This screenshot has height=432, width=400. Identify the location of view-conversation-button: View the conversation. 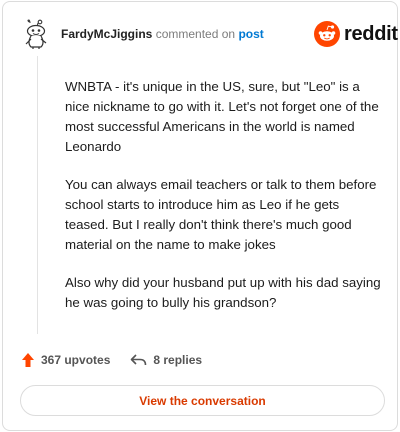
(202, 400).